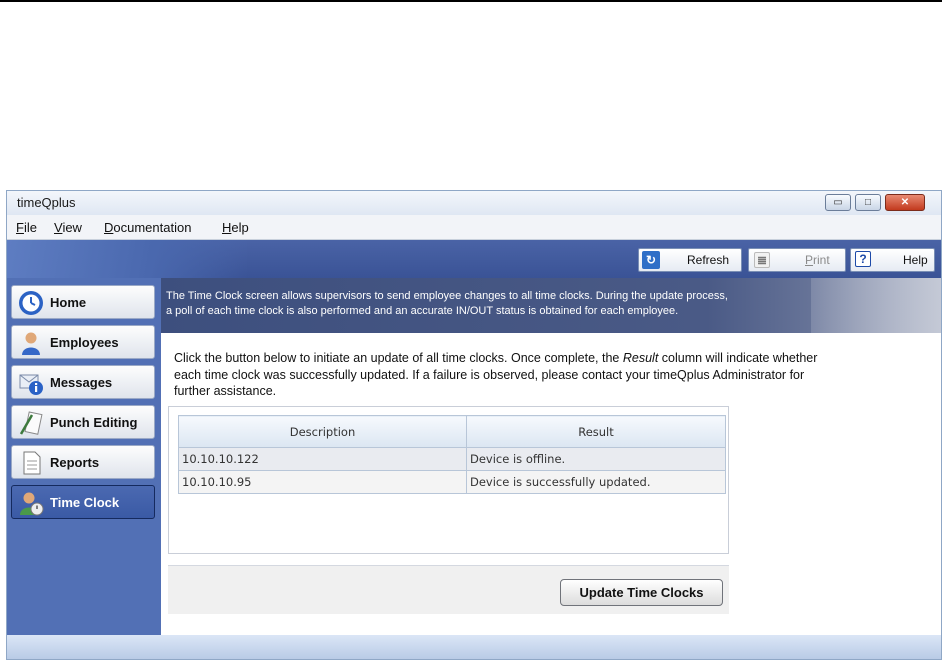  I want to click on print-button: ≣ Print, so click(797, 260).